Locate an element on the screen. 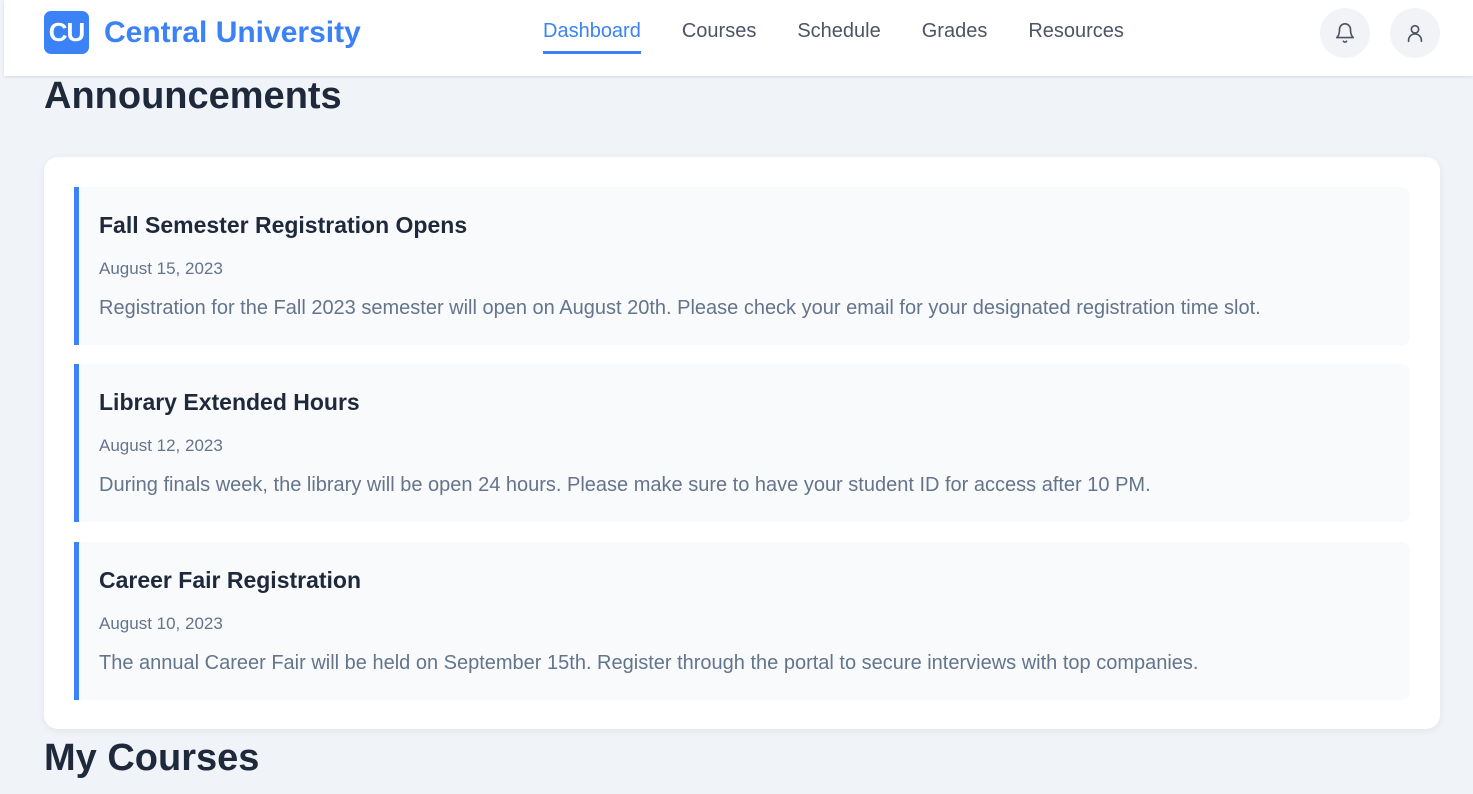  profile-button is located at coordinates (1415, 33).